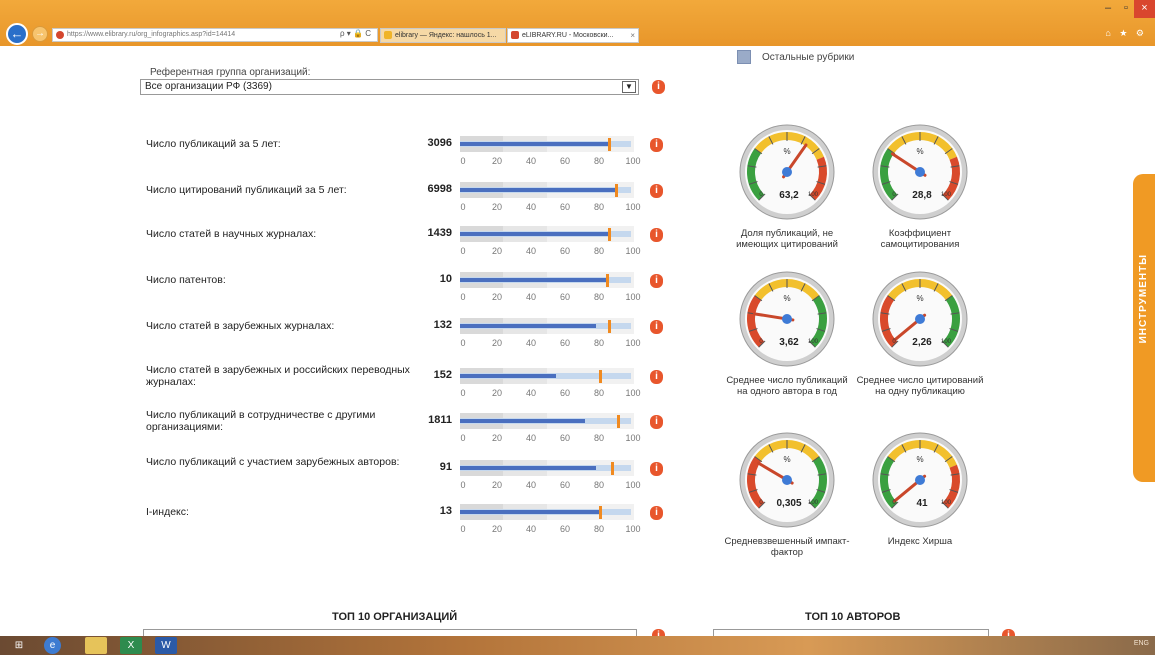 The image size is (1155, 655). I want to click on gauge-value: 41, so click(922, 503).